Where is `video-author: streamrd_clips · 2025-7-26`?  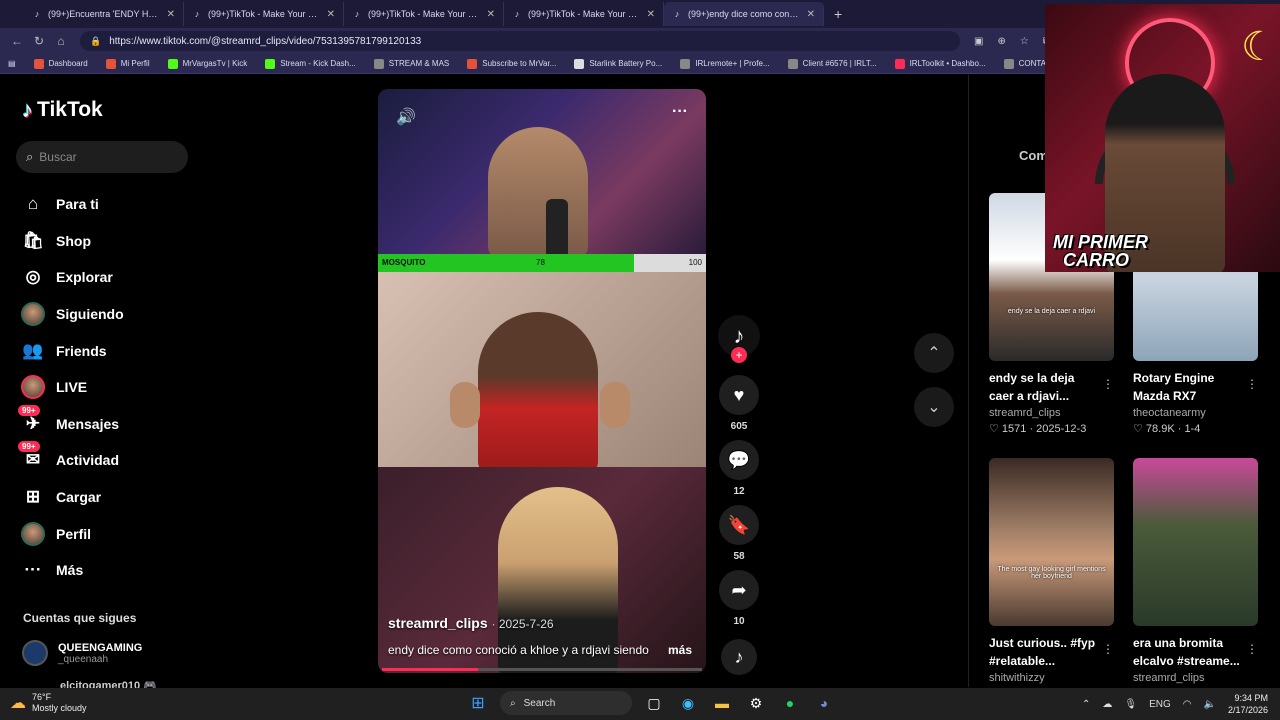 video-author: streamrd_clips · 2025-7-26 is located at coordinates (471, 623).